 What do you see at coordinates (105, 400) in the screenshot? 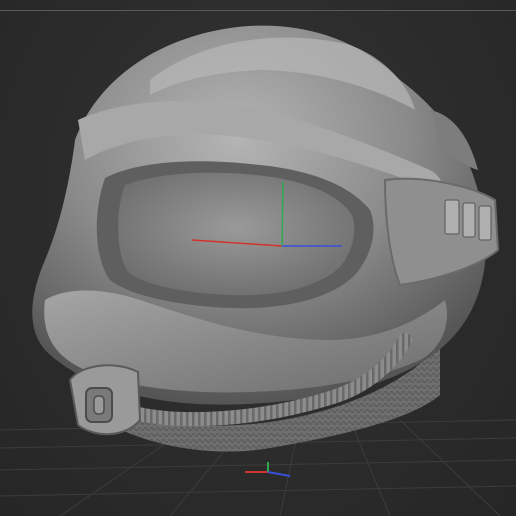
I see `mouth-module` at bounding box center [105, 400].